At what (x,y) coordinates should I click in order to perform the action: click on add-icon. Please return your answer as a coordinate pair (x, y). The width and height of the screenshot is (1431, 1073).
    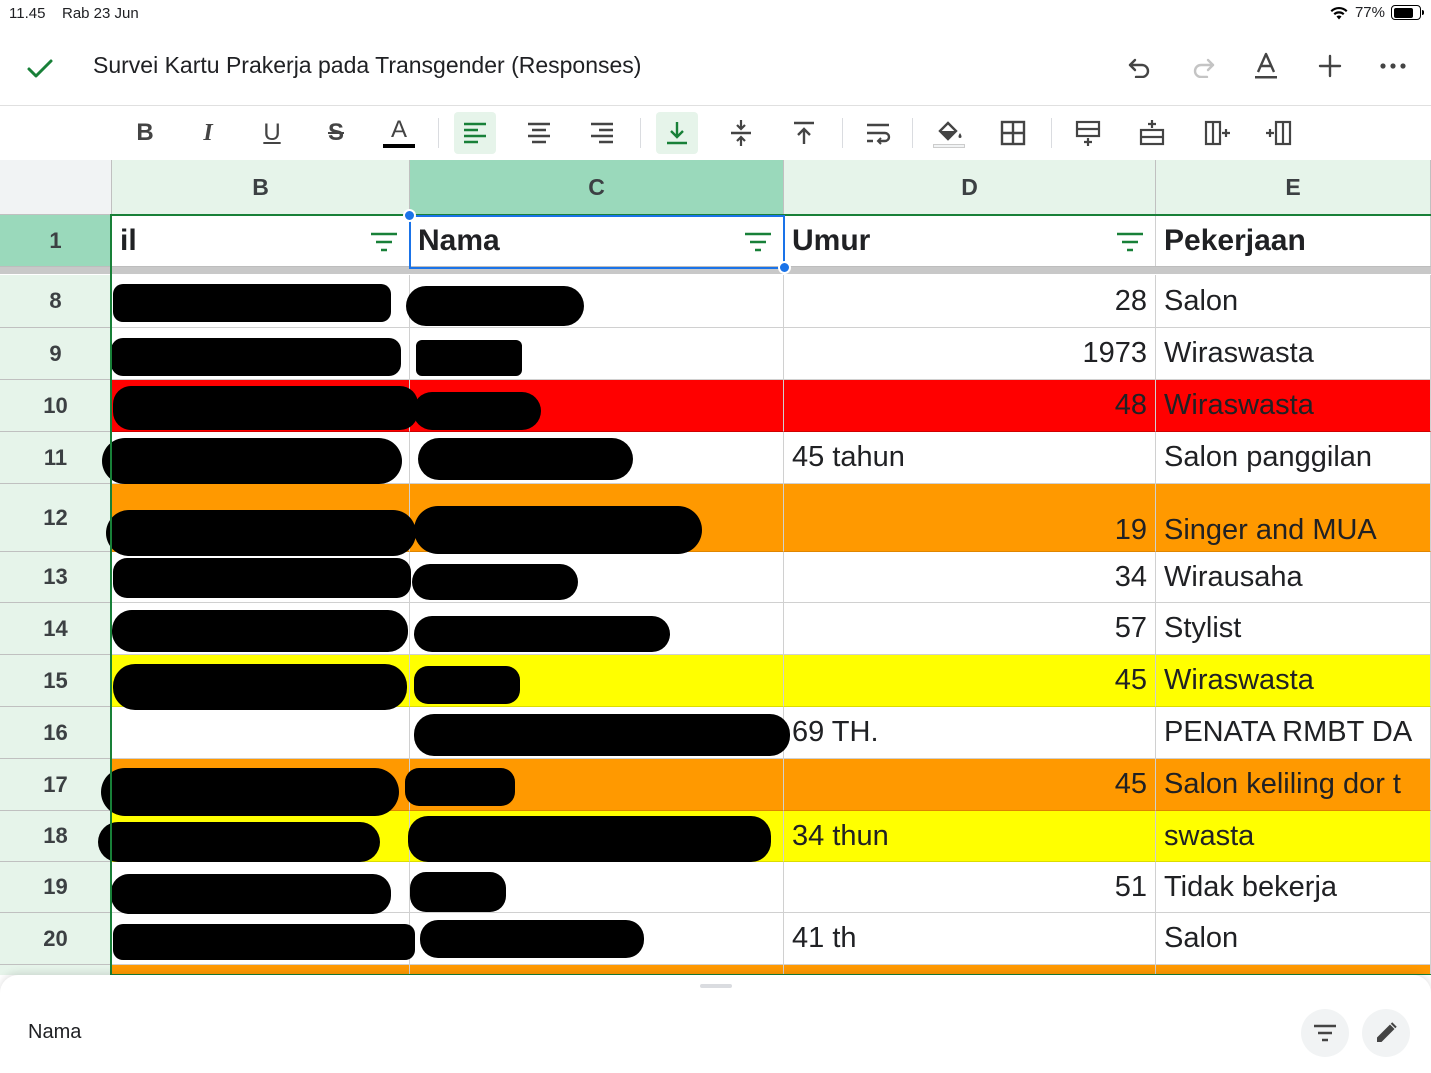
    Looking at the image, I should click on (1330, 66).